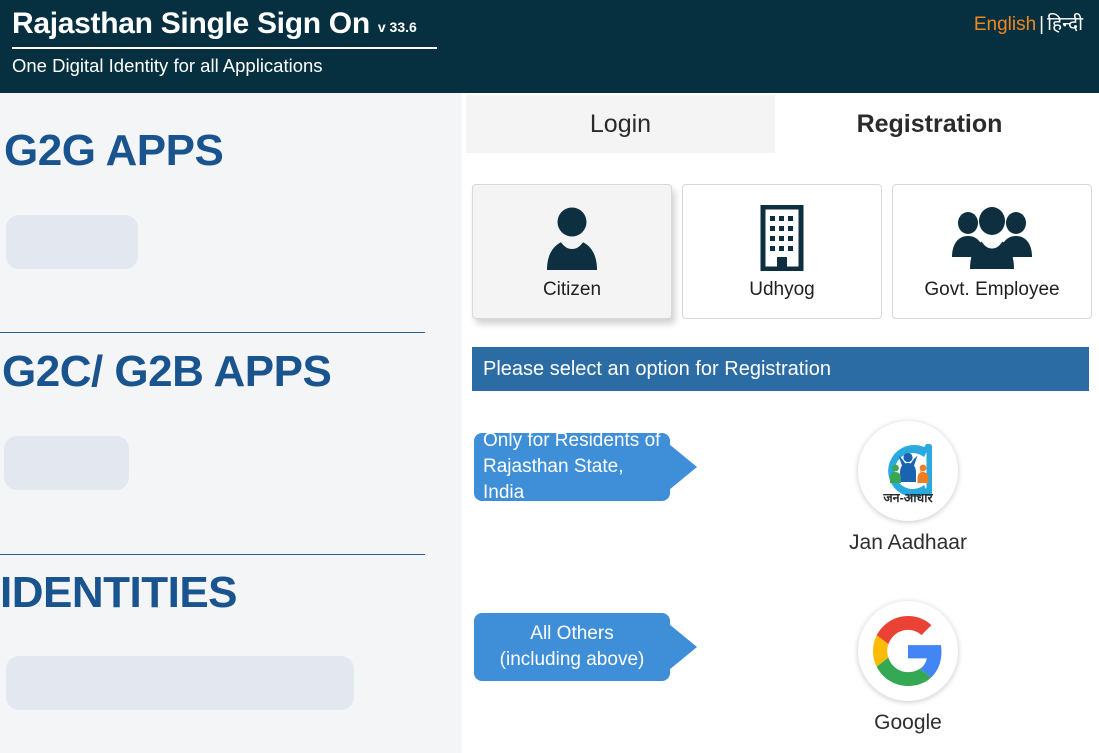 Image resolution: width=1099 pixels, height=753 pixels. I want to click on user-type-cards: Citizen Udhyog Govt. Employee, so click(782, 251).